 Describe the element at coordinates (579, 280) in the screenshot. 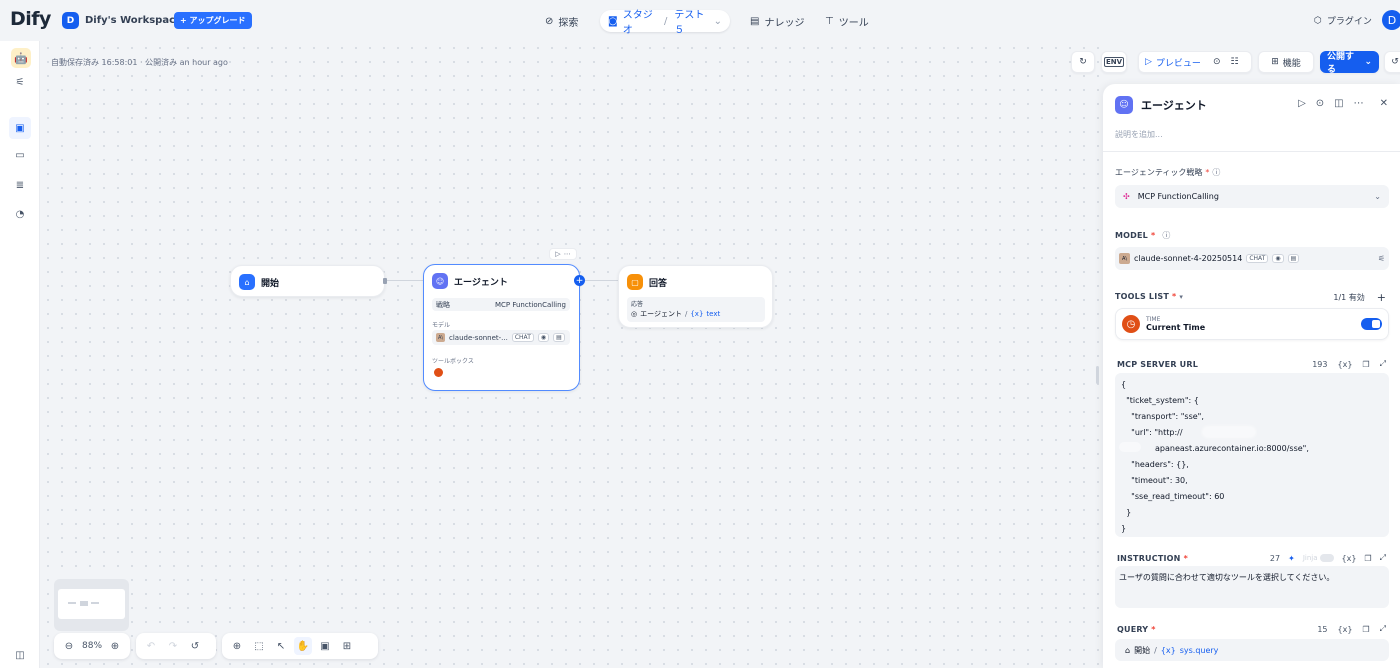

I see `add-node-button: +` at that location.